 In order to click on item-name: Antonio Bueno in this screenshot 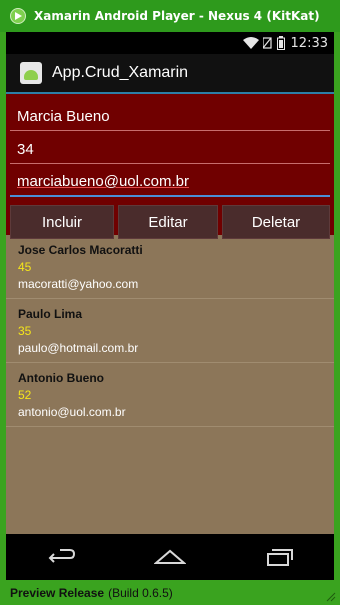, I will do `click(61, 378)`.